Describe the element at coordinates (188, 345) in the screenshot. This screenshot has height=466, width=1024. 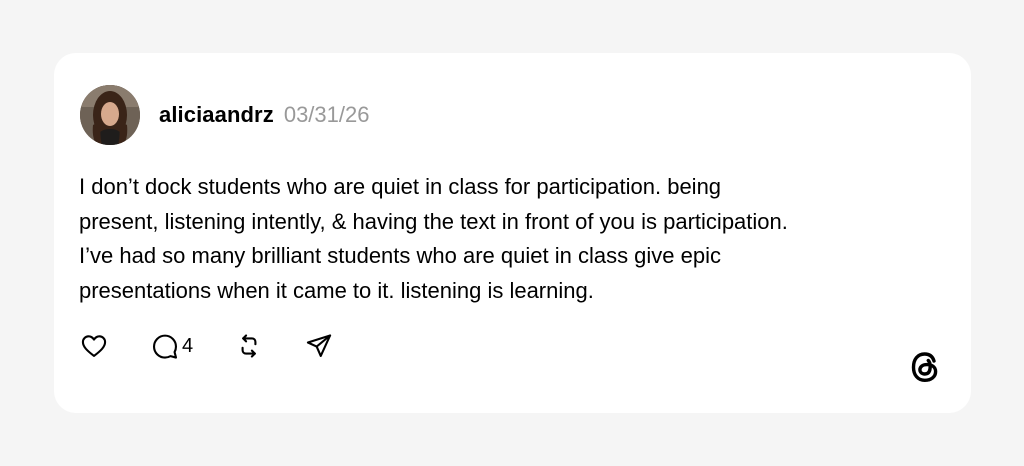
I see `reply-count: 4` at that location.